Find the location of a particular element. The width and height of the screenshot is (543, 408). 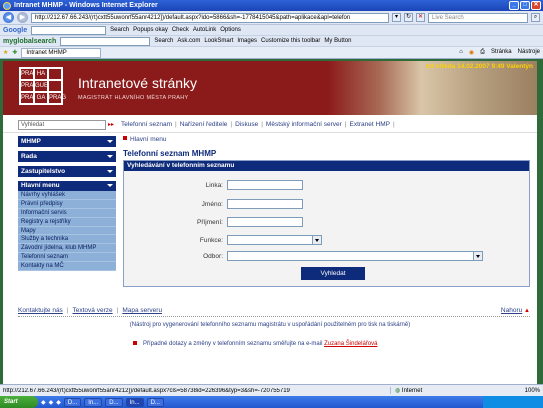

menu-item: Právní předpisy is located at coordinates (67, 204).